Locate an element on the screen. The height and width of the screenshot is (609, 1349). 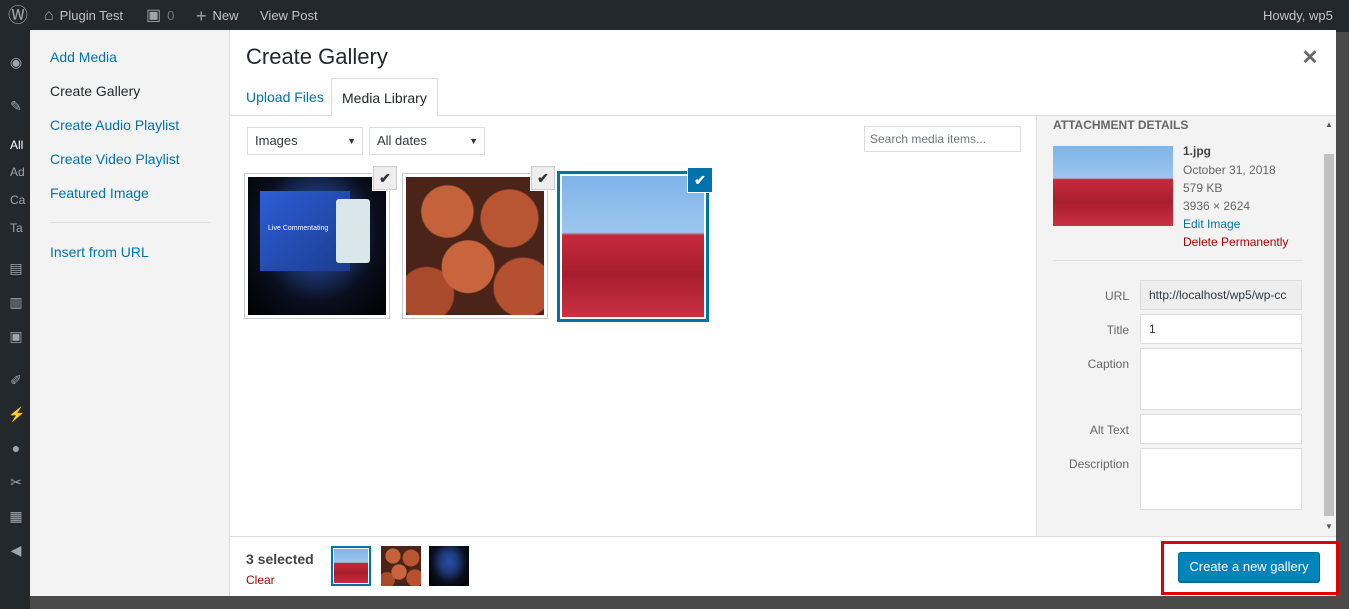
menu-featured-image: Featured Image is located at coordinates (99, 193).